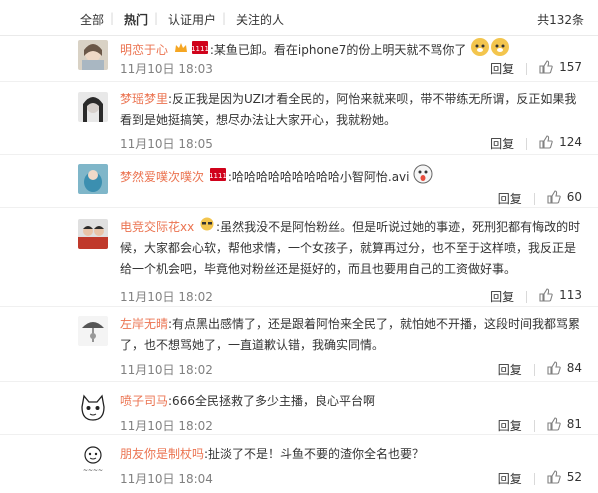 Image resolution: width=598 pixels, height=493 pixels. What do you see at coordinates (564, 198) in the screenshot?
I see `like-button: 60` at bounding box center [564, 198].